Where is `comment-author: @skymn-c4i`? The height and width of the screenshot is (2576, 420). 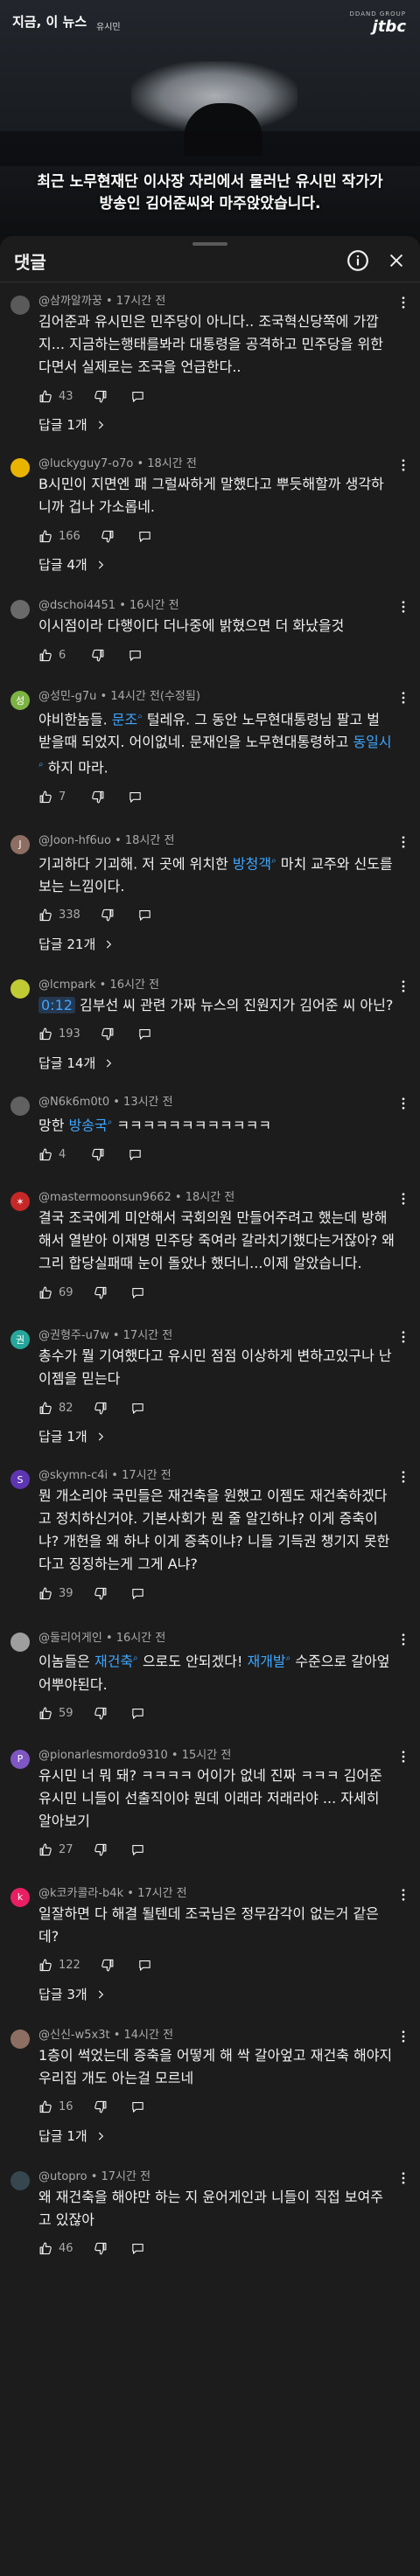 comment-author: @skymn-c4i is located at coordinates (73, 1475).